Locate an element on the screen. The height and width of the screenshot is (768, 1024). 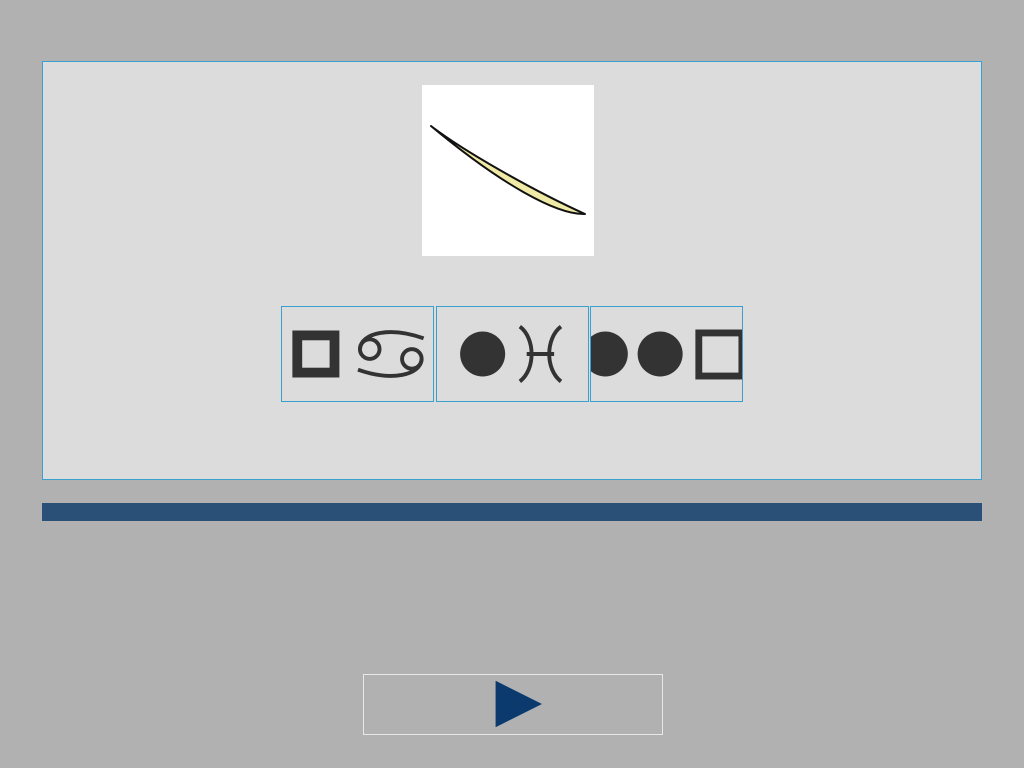
circles-square-glyph-icon is located at coordinates (666, 354).